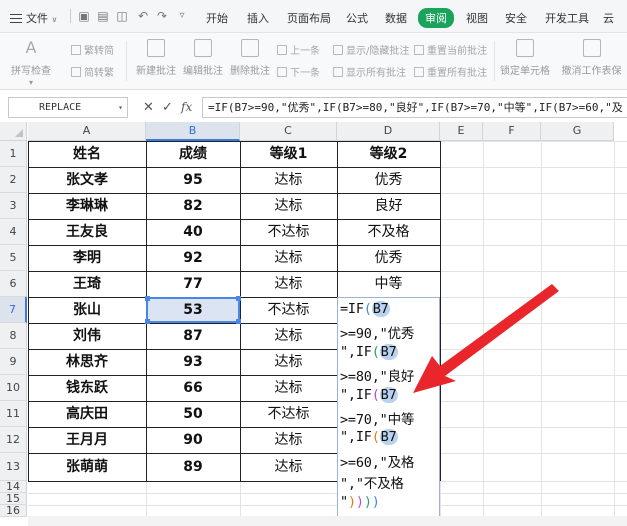 Image resolution: width=627 pixels, height=526 pixels. I want to click on annotation-arrow, so click(486, 338).